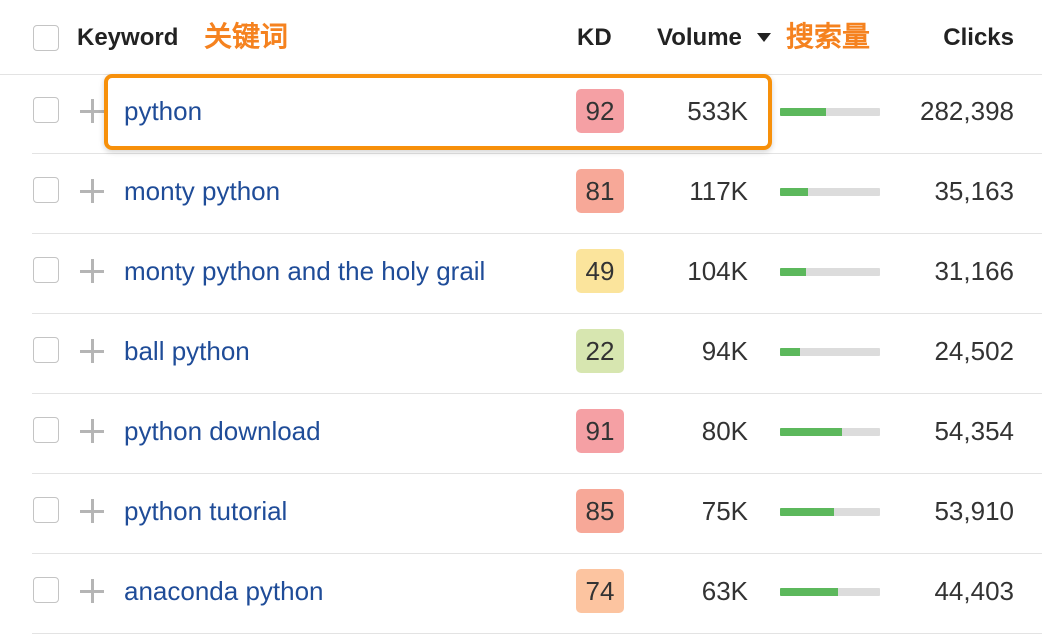 This screenshot has width=1042, height=634. What do you see at coordinates (163, 111) in the screenshot?
I see `keyword-link: python` at bounding box center [163, 111].